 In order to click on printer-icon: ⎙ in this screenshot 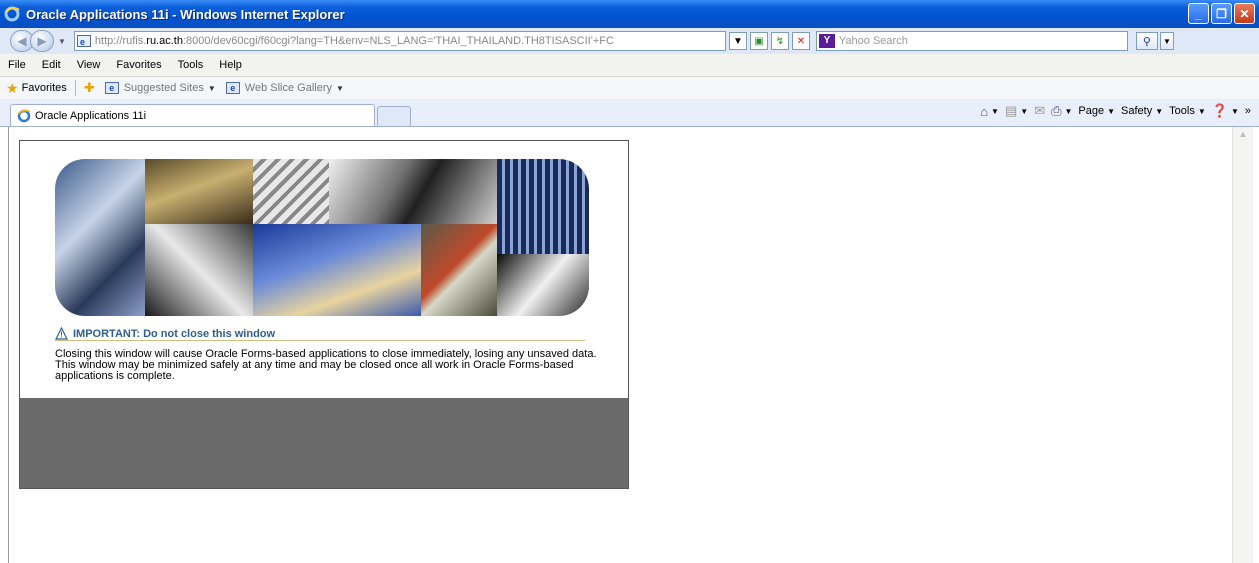, I will do `click(1056, 110)`.